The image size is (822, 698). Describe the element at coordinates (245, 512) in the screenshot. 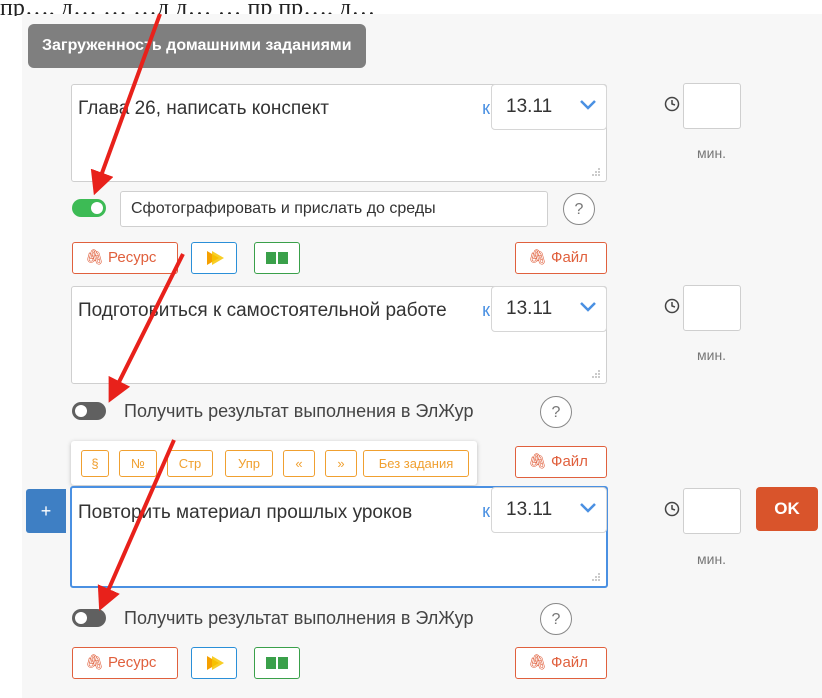

I see `task-text: Повторить материал прошлых уроков` at that location.